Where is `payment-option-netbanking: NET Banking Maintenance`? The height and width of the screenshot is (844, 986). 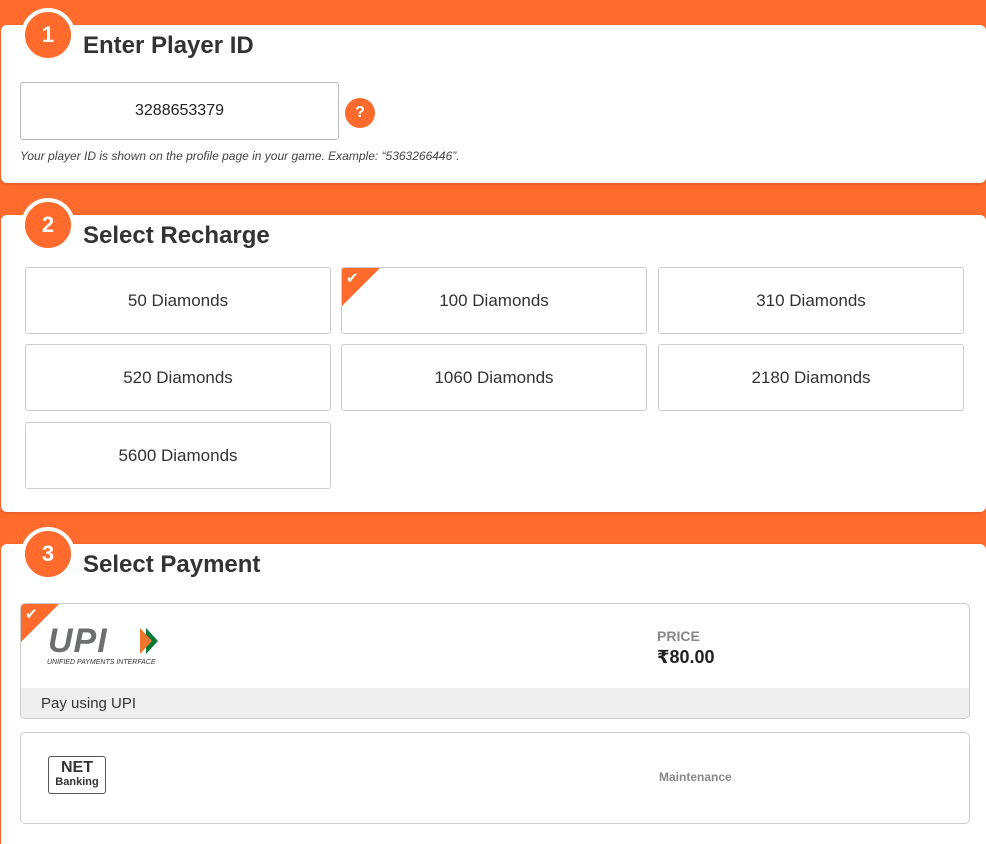 payment-option-netbanking: NET Banking Maintenance is located at coordinates (495, 778).